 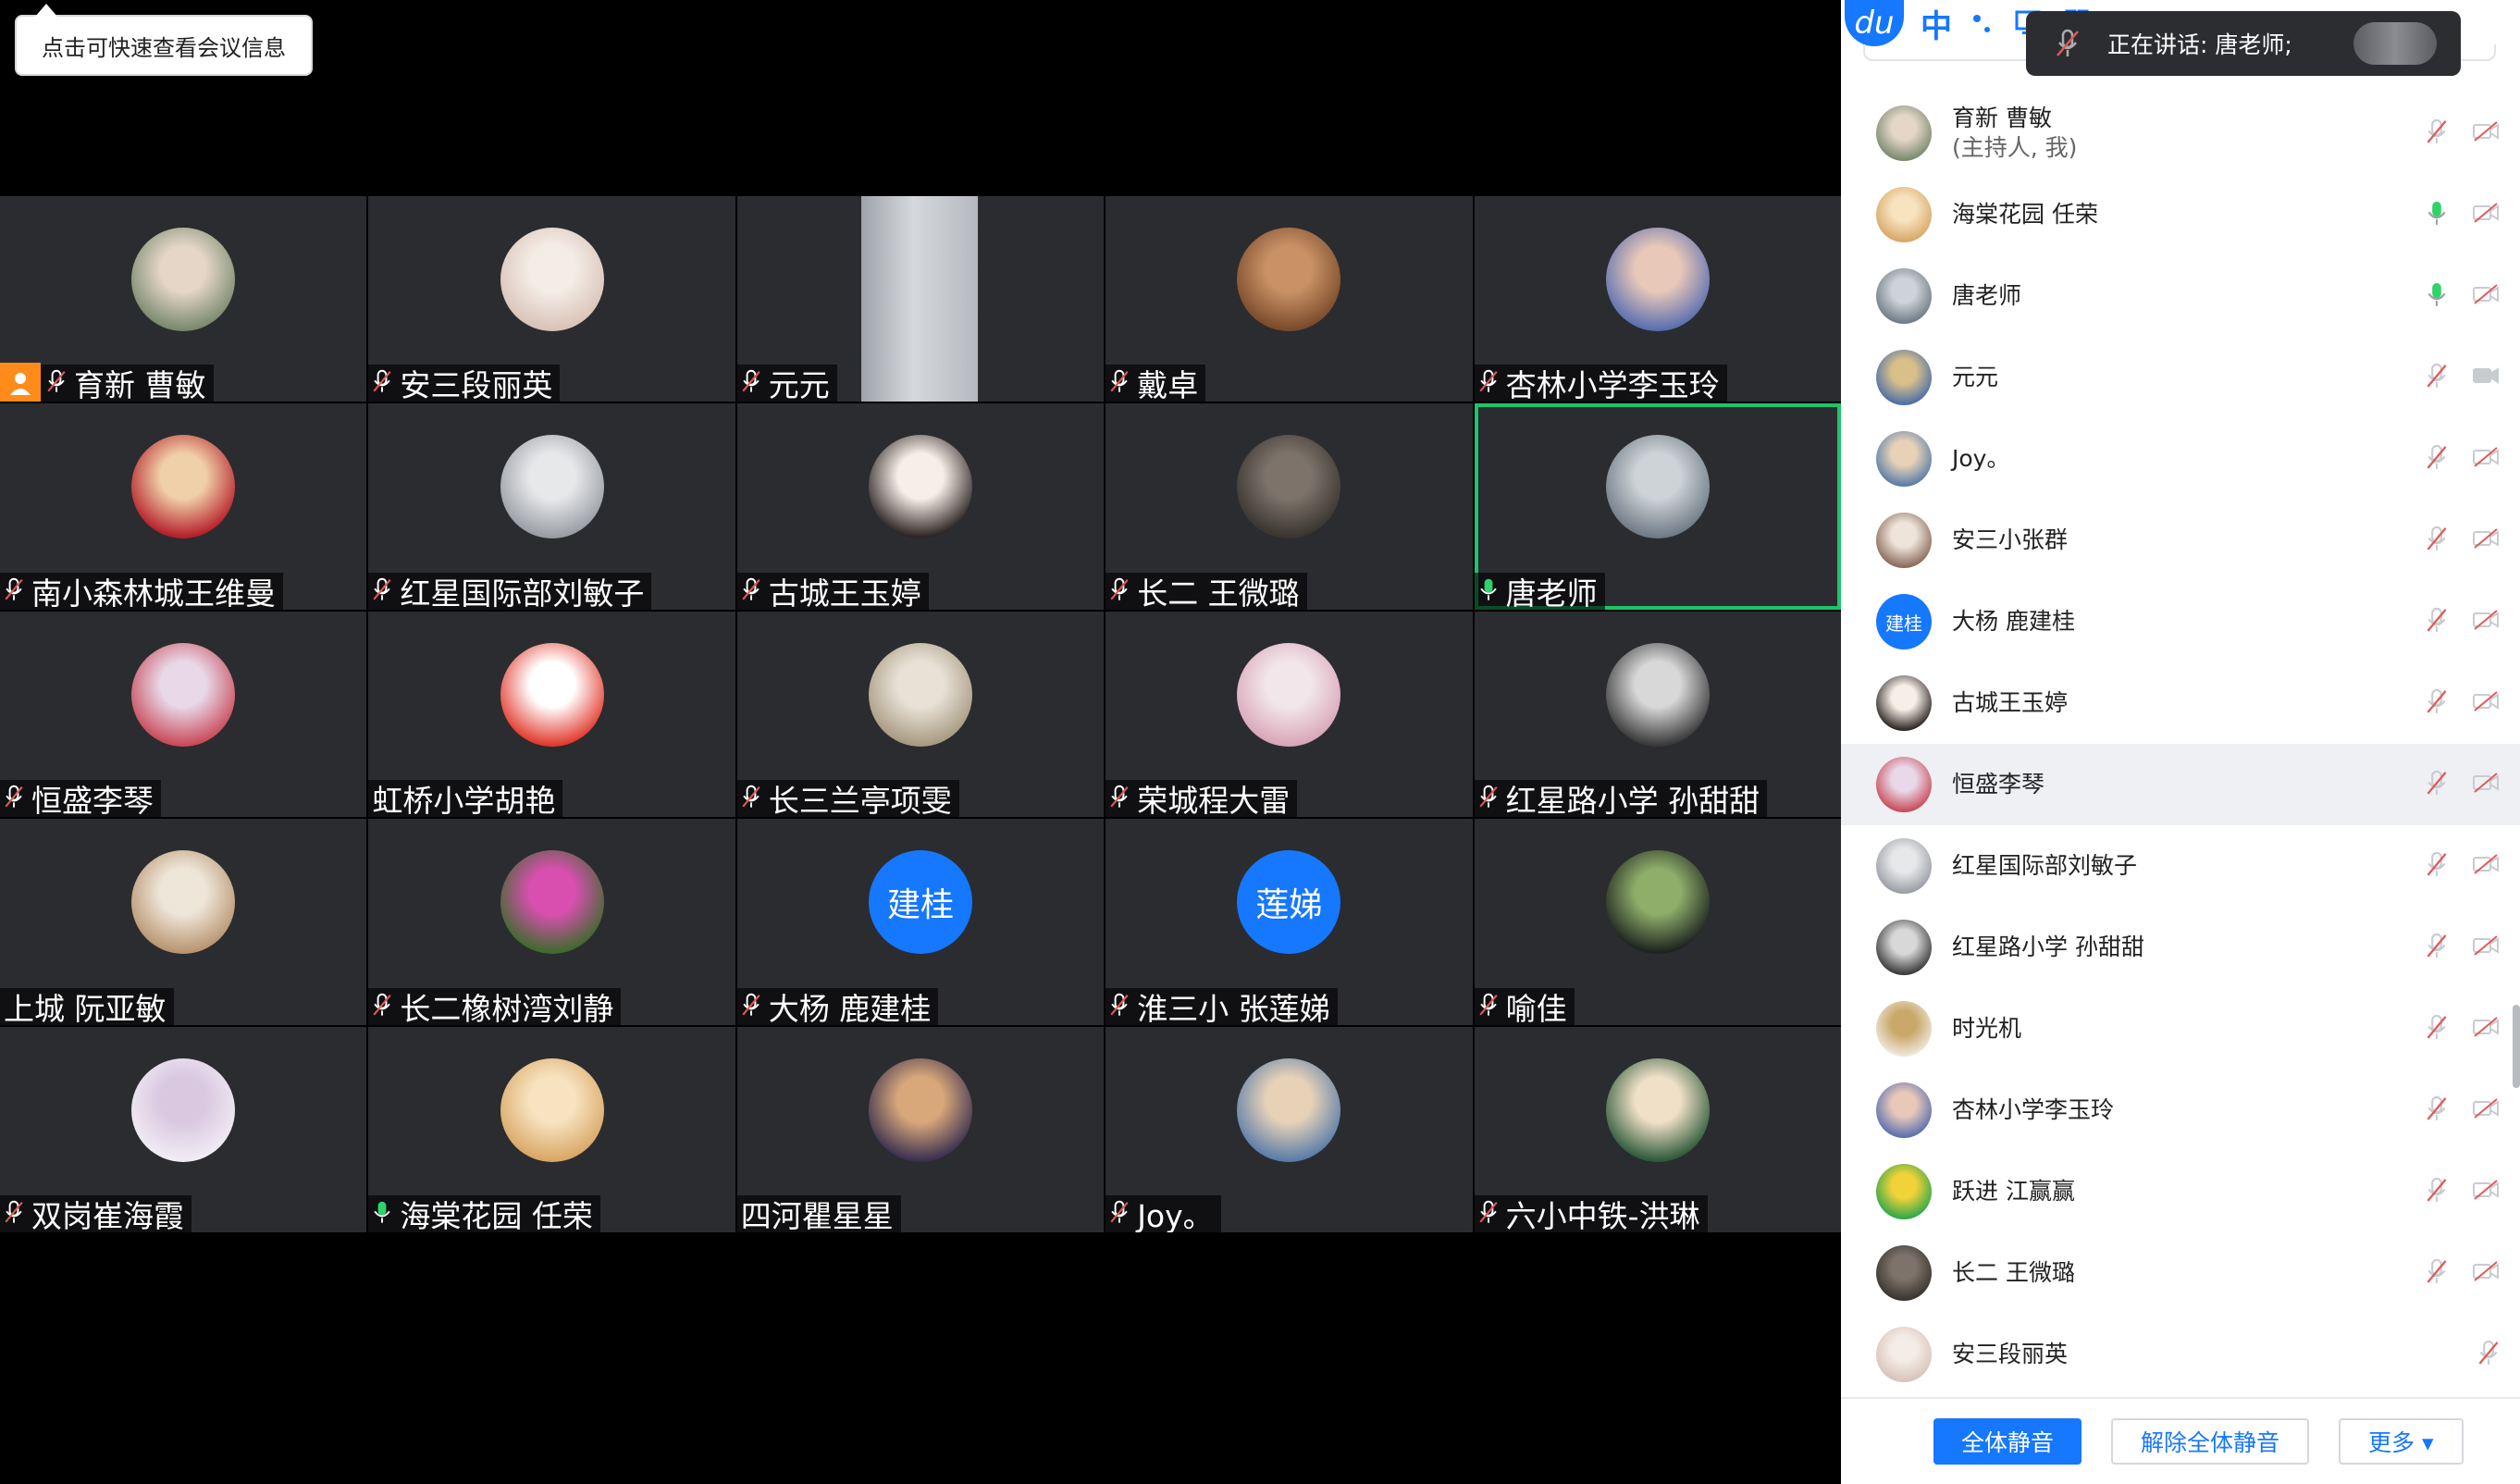 What do you see at coordinates (920, 922) in the screenshot?
I see `video-tile: 建桂 大杨 鹿建桂` at bounding box center [920, 922].